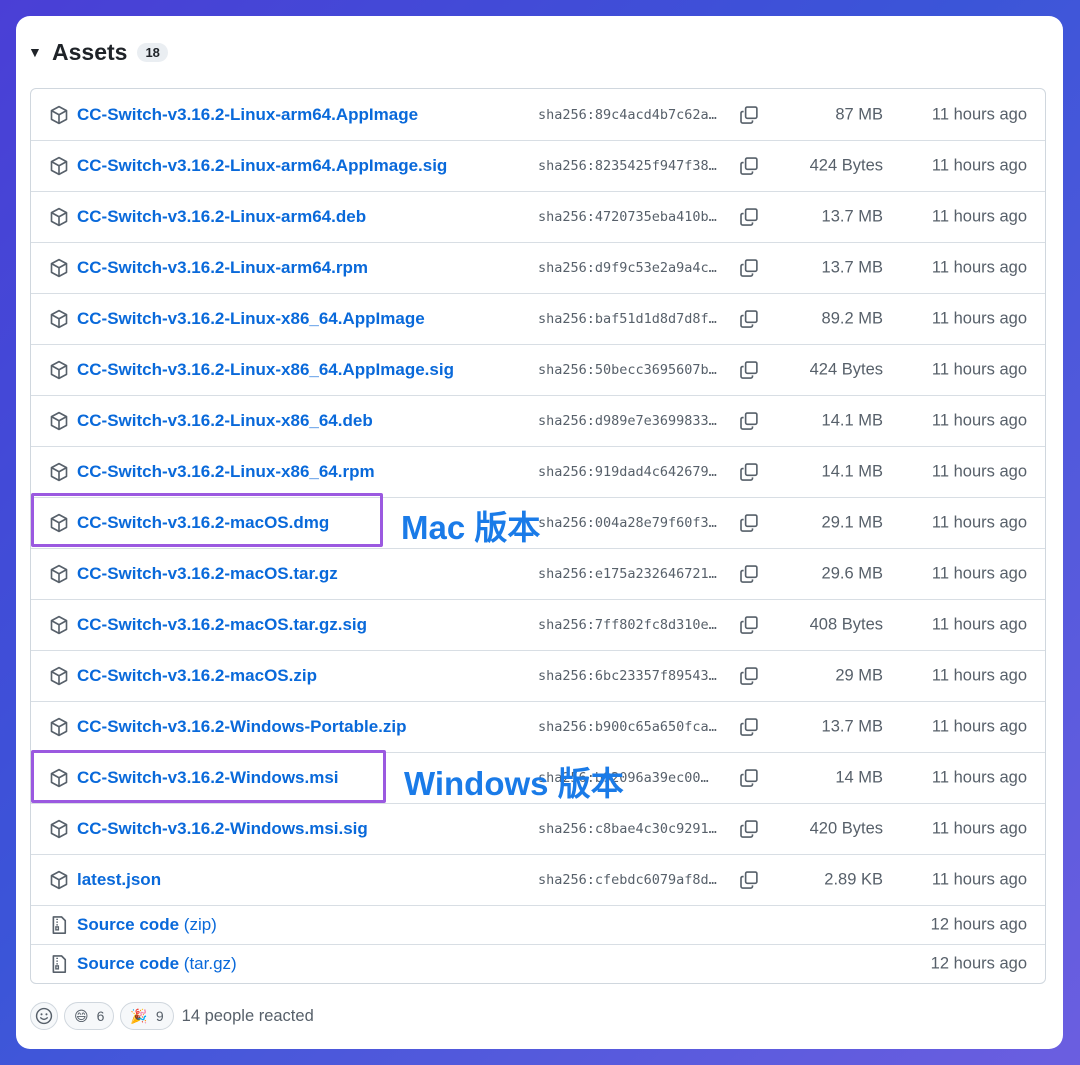  I want to click on assets-header: ▼ Assets 18, so click(98, 52).